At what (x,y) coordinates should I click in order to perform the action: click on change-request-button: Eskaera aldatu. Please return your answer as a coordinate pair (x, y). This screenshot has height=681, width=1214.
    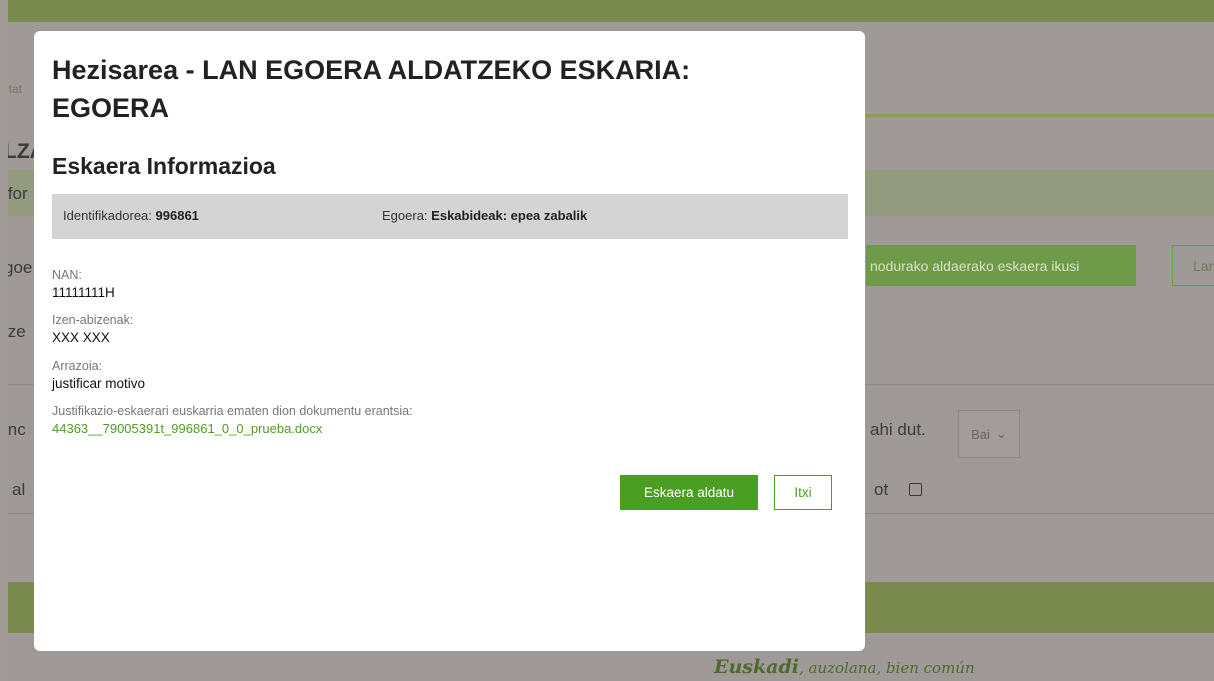
    Looking at the image, I should click on (689, 492).